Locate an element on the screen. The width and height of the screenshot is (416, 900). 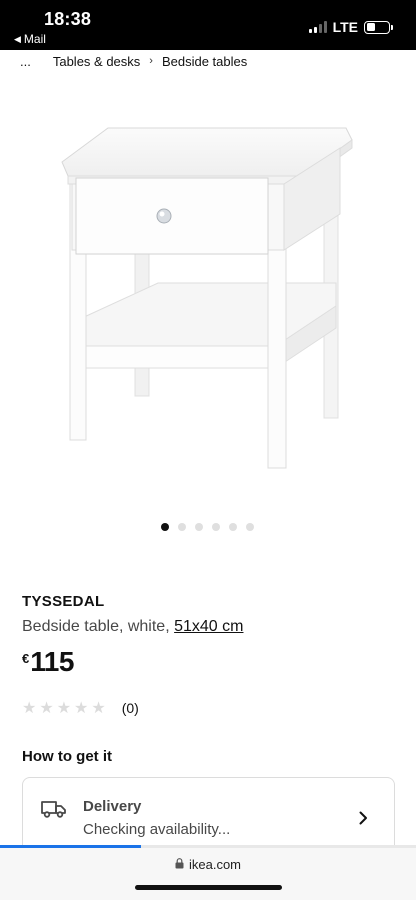
url-text: ikea.com is located at coordinates (215, 864).